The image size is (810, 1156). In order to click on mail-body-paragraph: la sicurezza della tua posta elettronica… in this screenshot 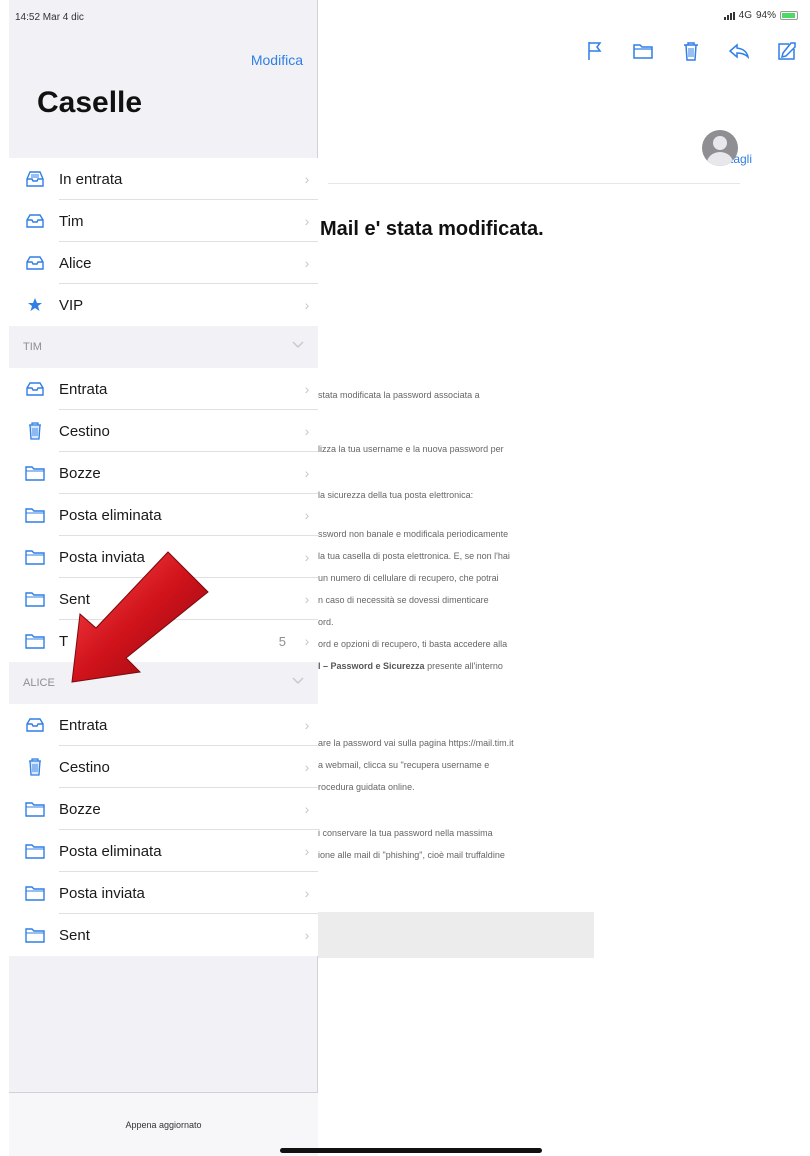, I will do `click(456, 495)`.